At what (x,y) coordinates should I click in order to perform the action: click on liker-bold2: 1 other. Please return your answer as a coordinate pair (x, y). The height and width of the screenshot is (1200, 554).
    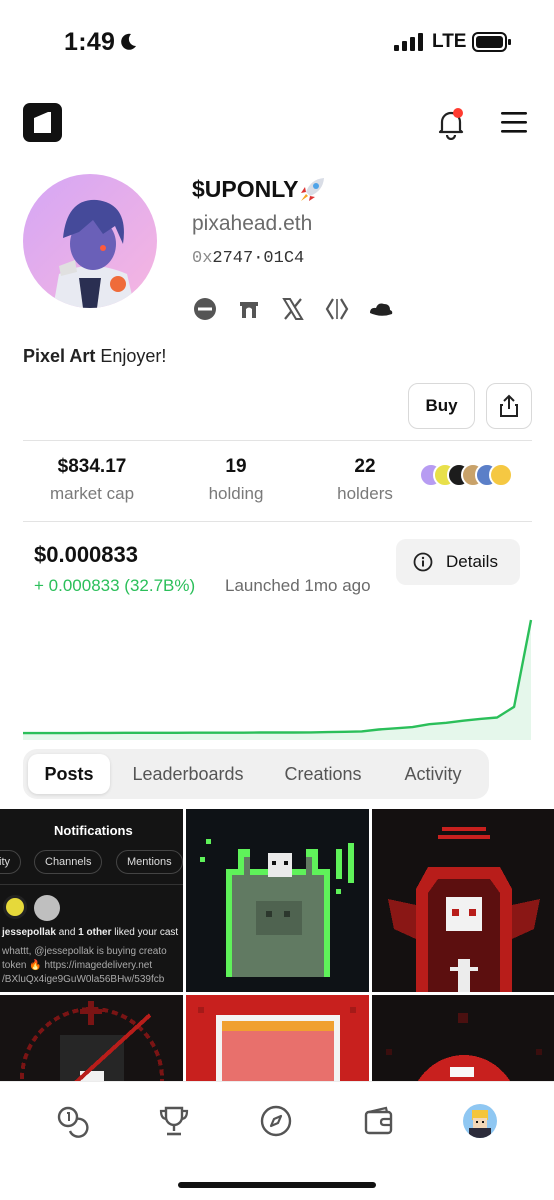
    Looking at the image, I should click on (95, 932).